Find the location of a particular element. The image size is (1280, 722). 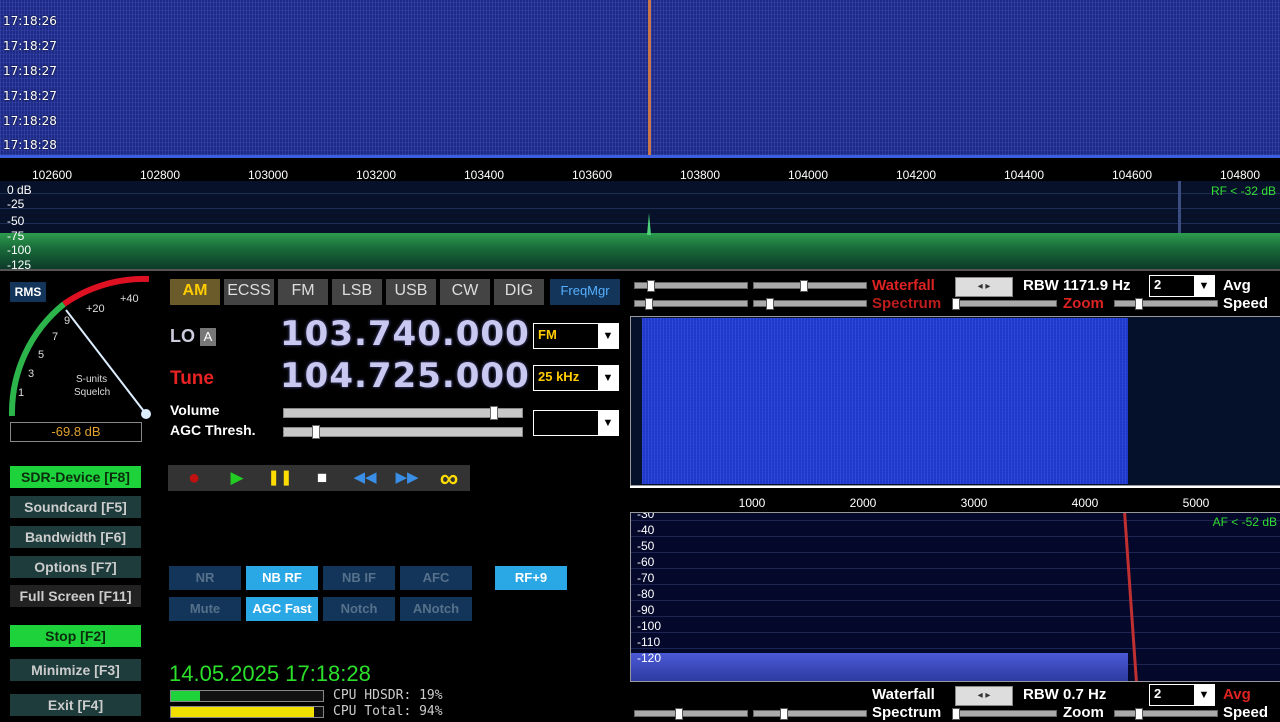

mode-cw-button: CW is located at coordinates (465, 292).